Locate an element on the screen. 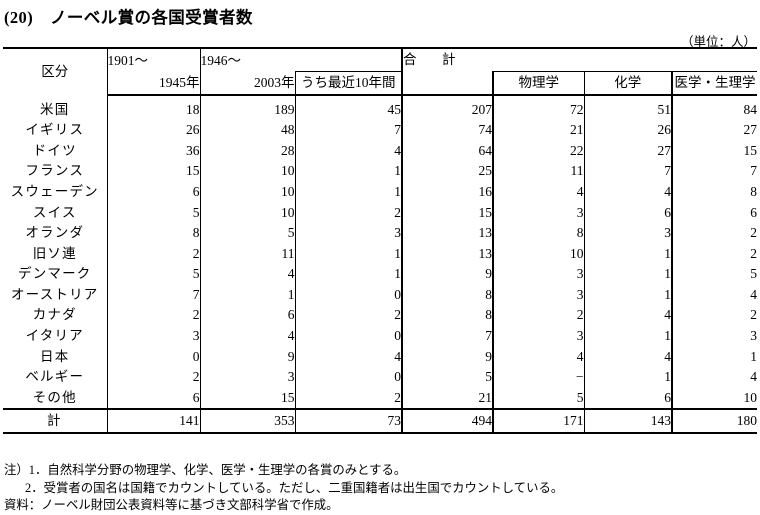 This screenshot has width=760, height=515. table-row: ベルギー 2 3 0 5−1 4 is located at coordinates (380, 377).